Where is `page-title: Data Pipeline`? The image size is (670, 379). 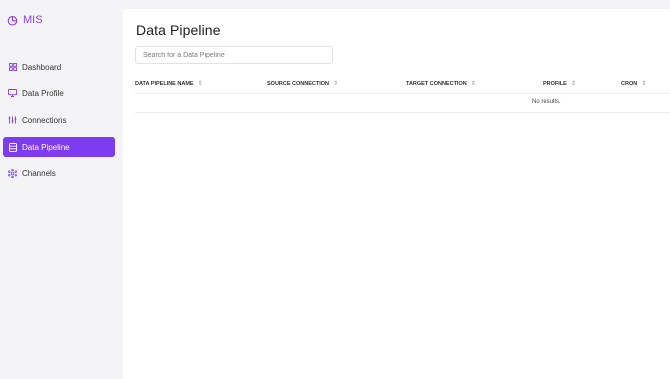
page-title: Data Pipeline is located at coordinates (178, 30).